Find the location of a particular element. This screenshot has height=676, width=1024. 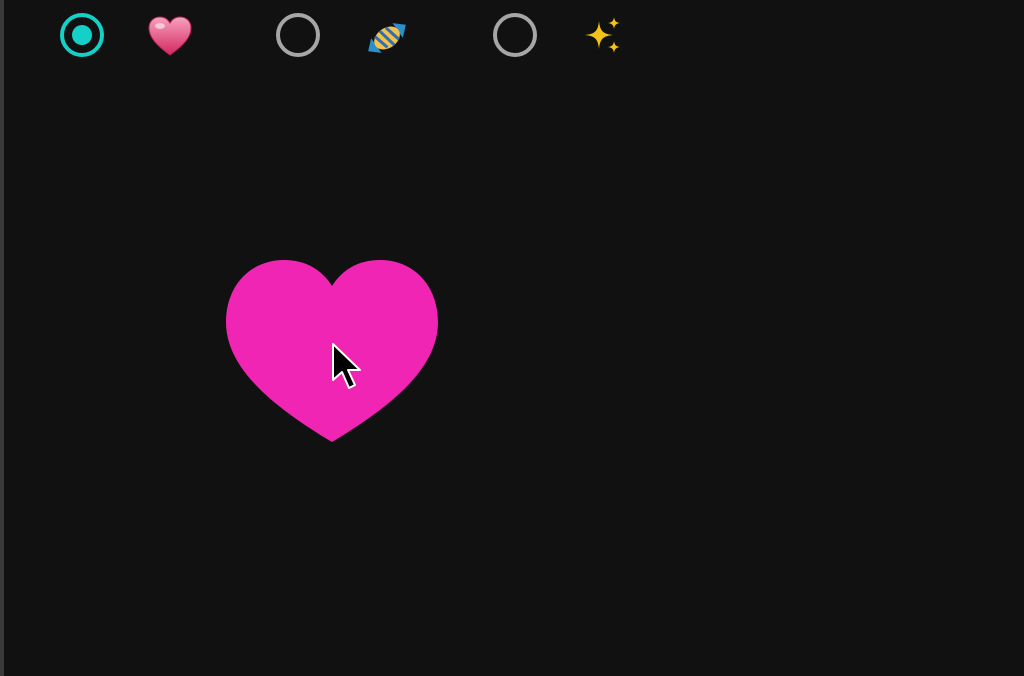

heart-emoji-icon is located at coordinates (170, 37).